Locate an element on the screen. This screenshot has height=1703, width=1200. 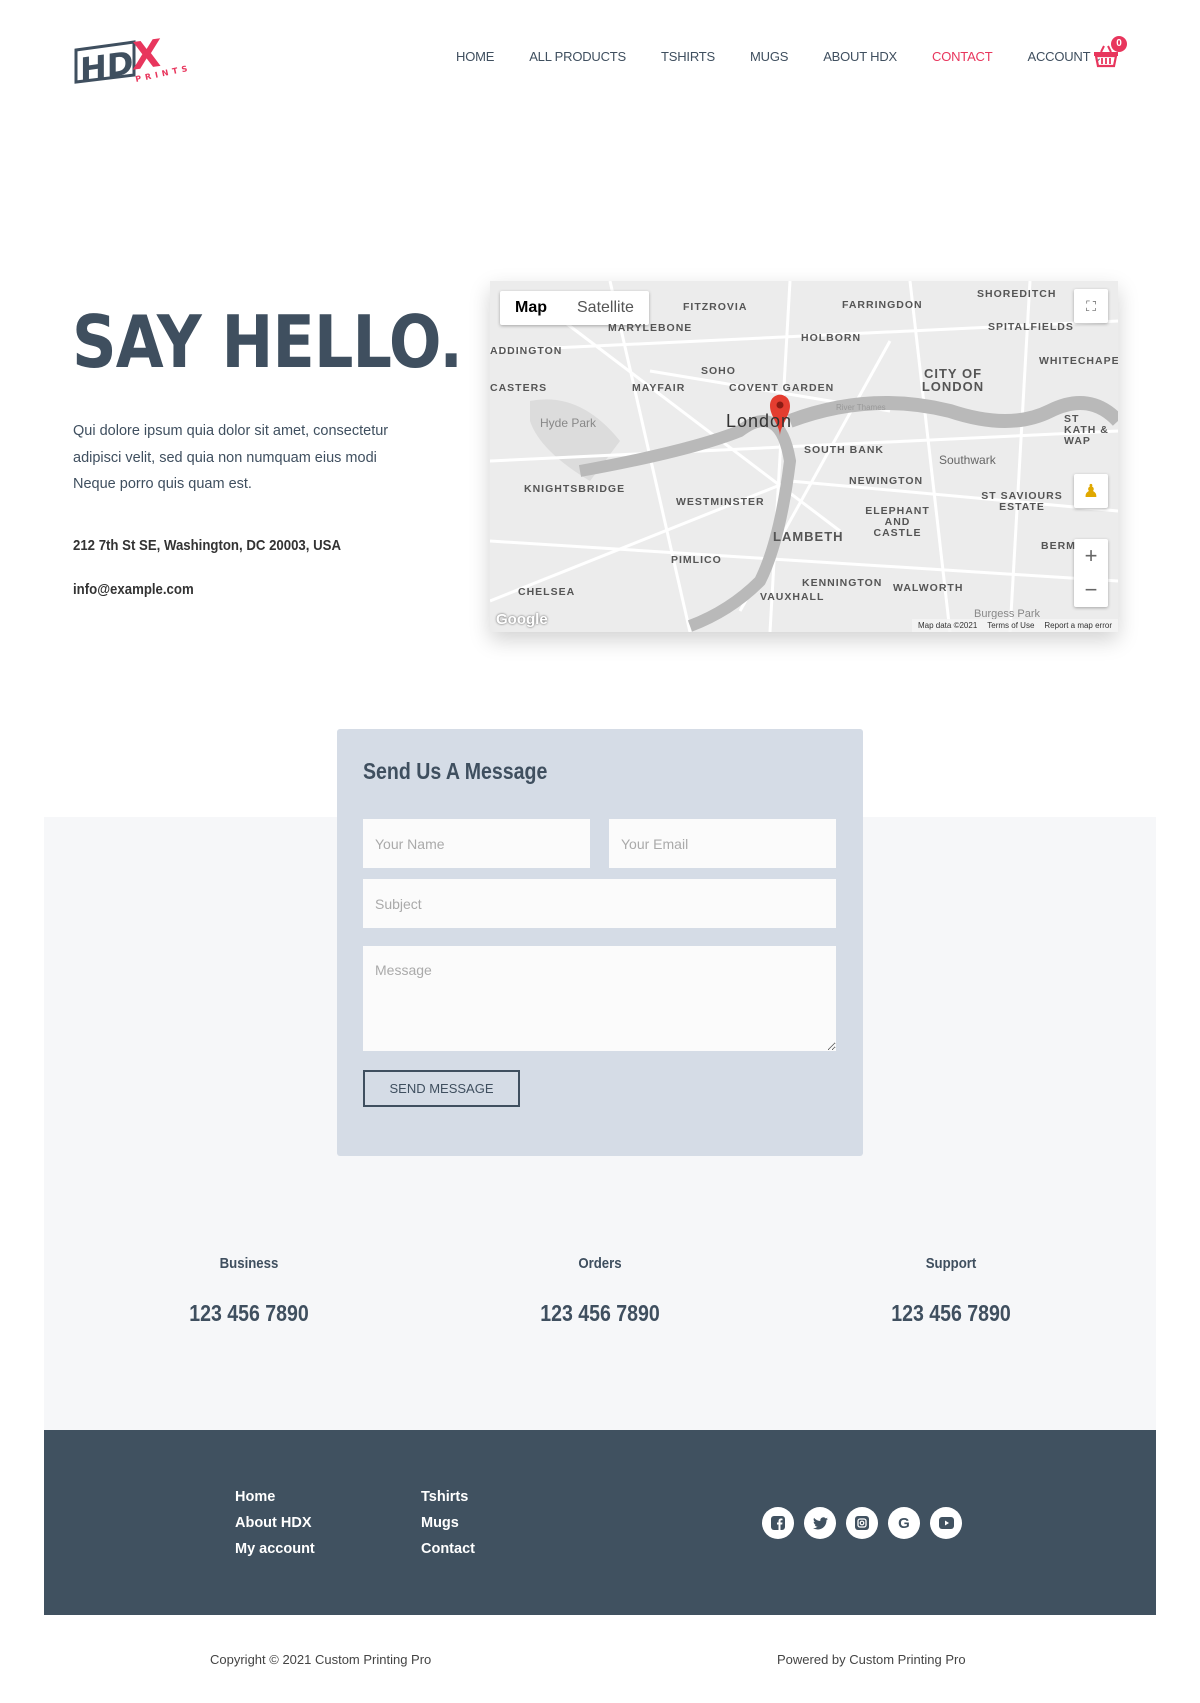
powered-by: Powered by Custom Printing Pro is located at coordinates (871, 1659).